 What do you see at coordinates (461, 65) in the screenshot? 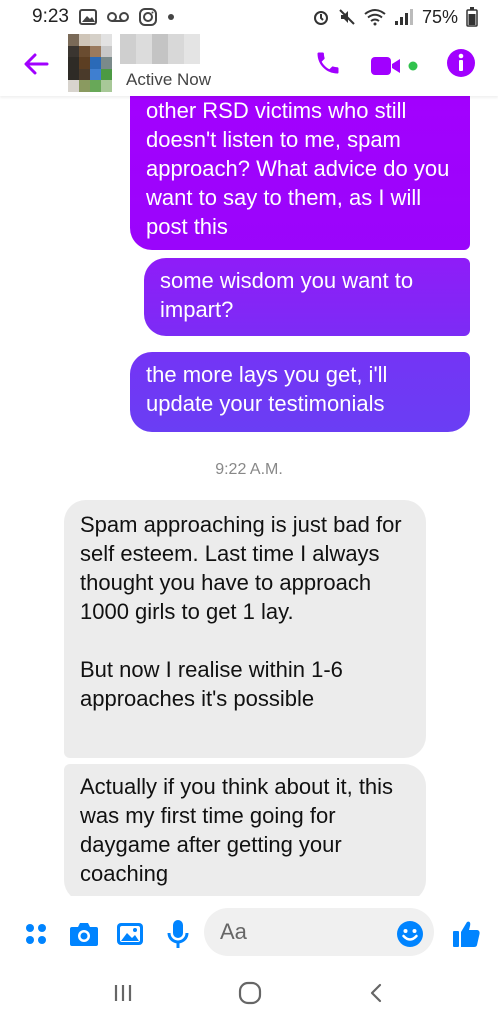
I see `info-icon` at bounding box center [461, 65].